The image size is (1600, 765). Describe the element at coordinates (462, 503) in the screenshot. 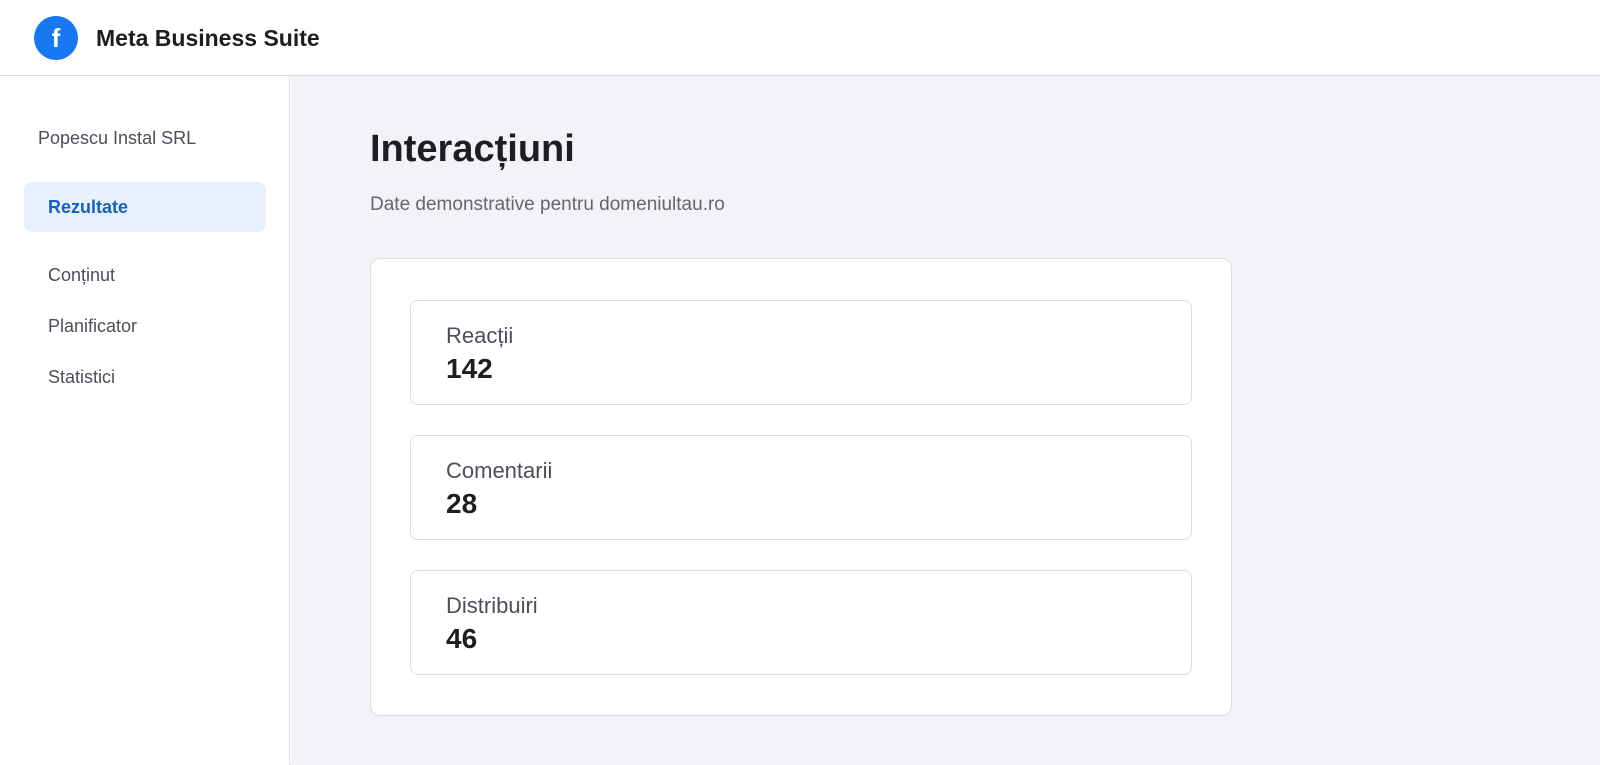

I see `metric-value: 28` at that location.